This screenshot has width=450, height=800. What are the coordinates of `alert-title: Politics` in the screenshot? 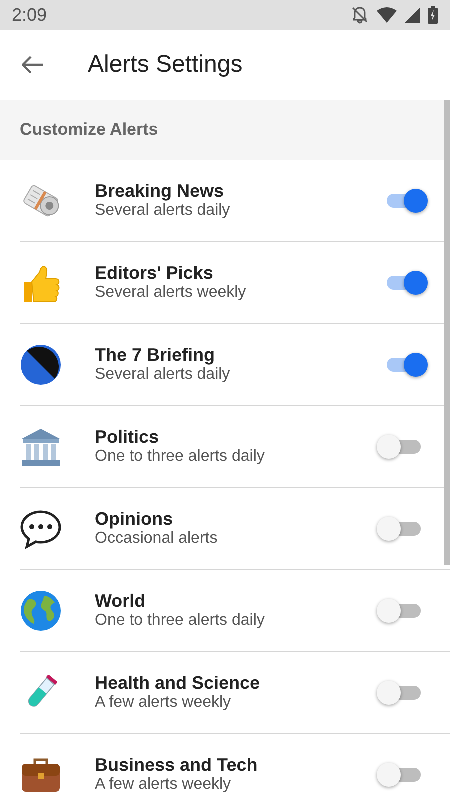 It's located at (127, 437).